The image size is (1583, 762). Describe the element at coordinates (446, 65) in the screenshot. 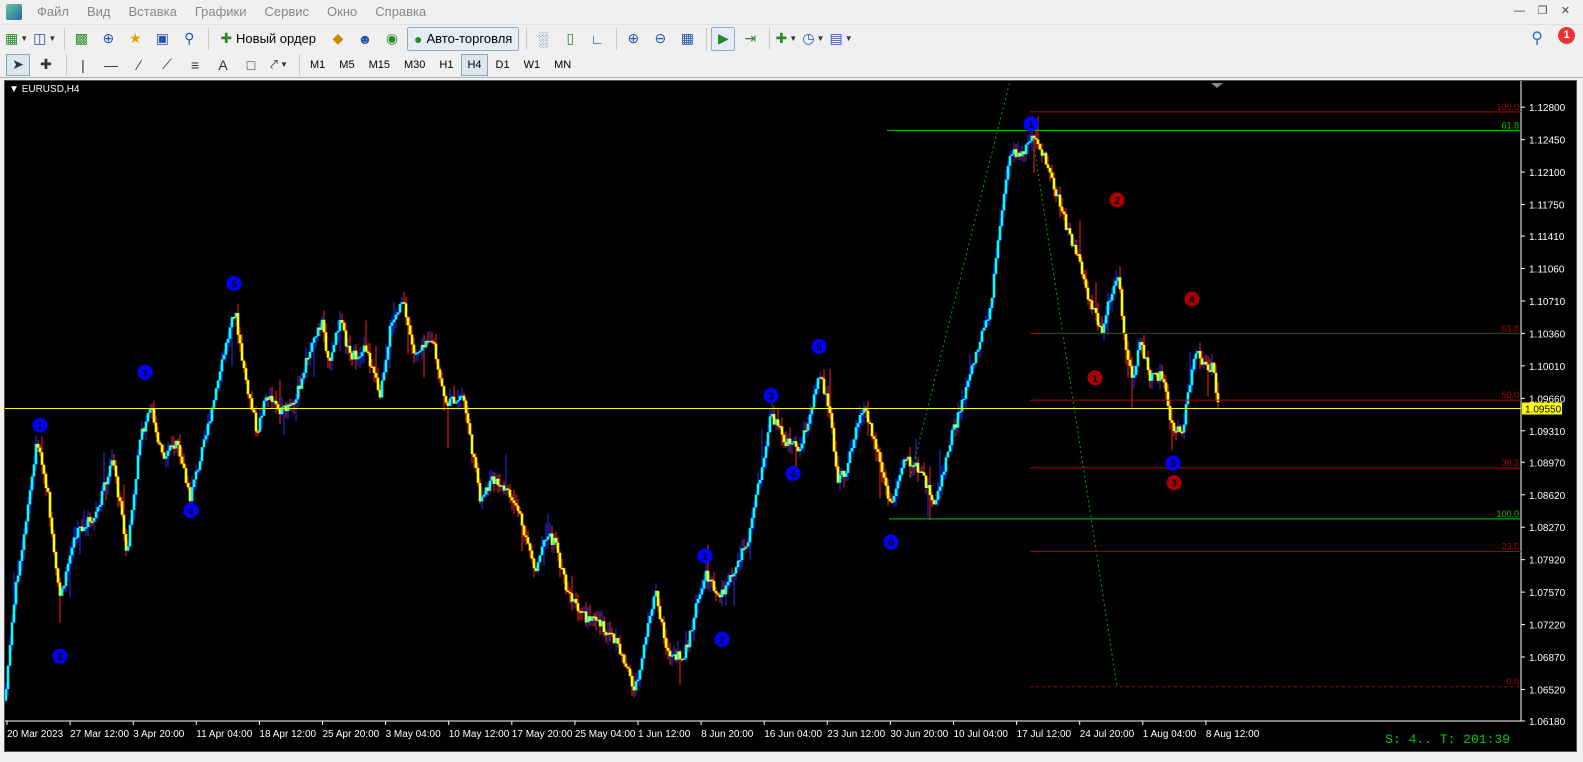

I see `timeframe-h1: H1` at that location.